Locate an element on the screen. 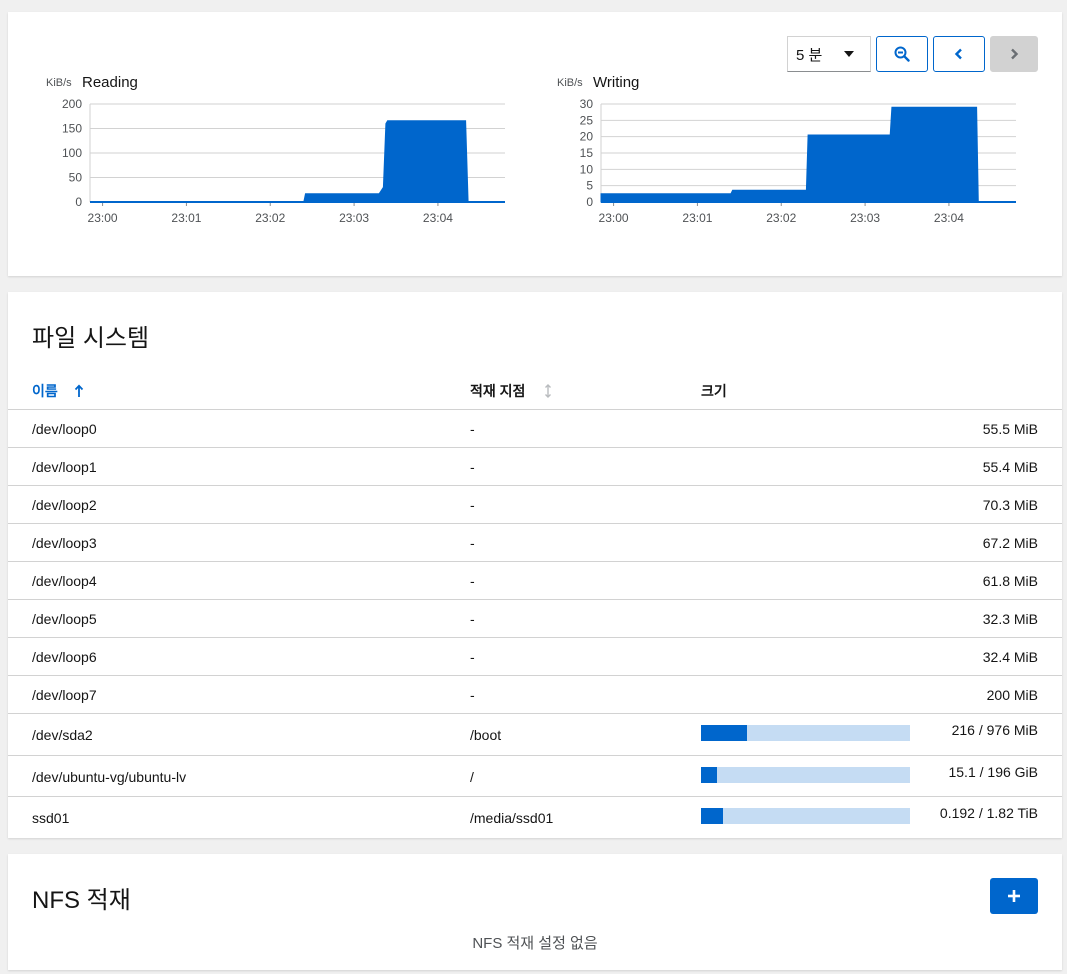  mount-point: /boot is located at coordinates (486, 735).